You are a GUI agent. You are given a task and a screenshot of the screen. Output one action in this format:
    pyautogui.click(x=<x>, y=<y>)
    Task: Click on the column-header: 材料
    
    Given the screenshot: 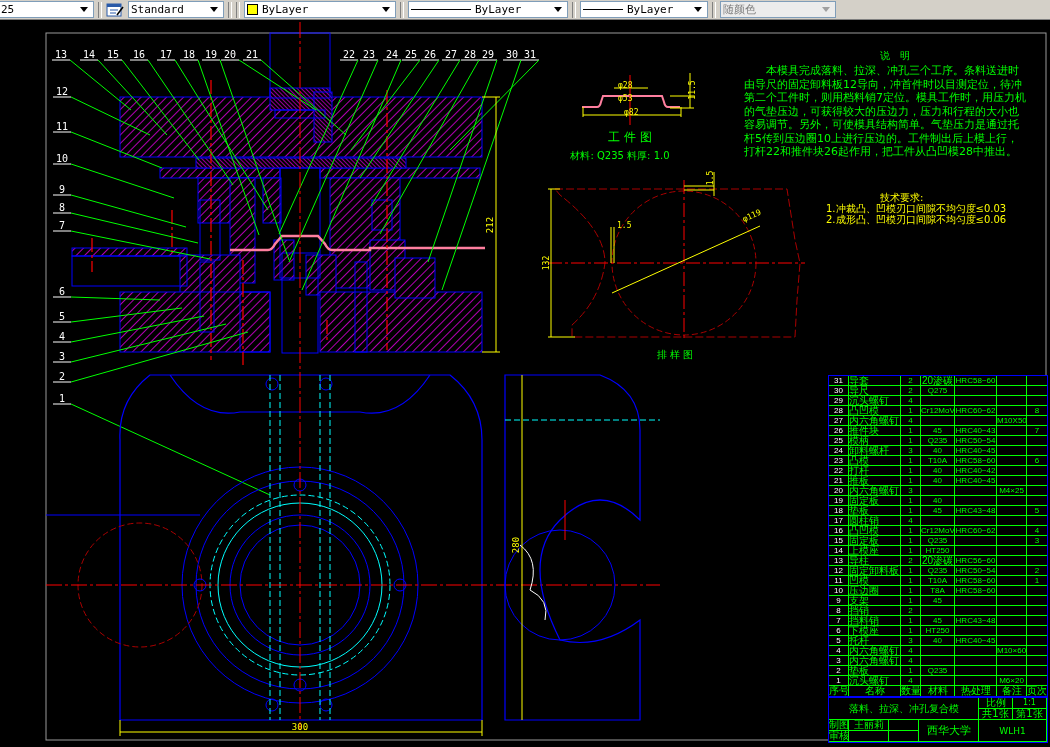 What is the action you would take?
    pyautogui.click(x=938, y=691)
    